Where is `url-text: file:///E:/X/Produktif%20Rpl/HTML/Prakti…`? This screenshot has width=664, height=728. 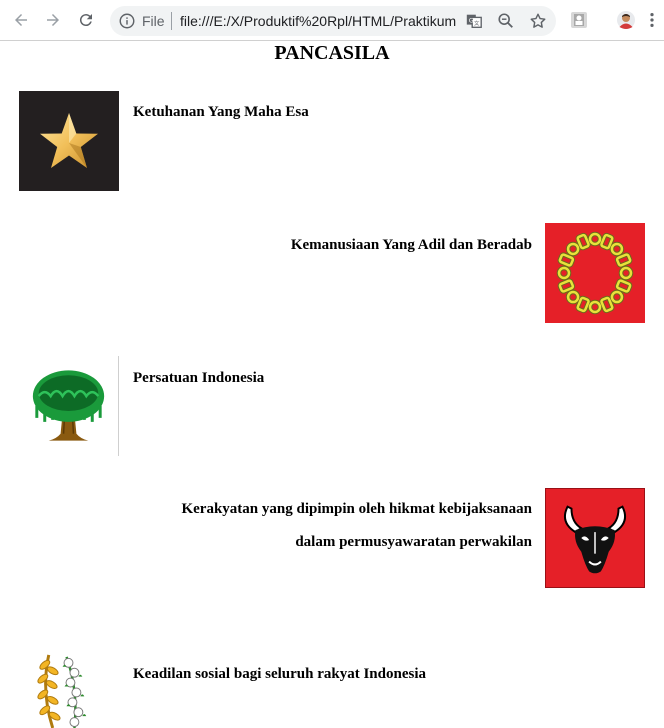 url-text: file:///E:/X/Produktif%20Rpl/HTML/Prakti… is located at coordinates (319, 21).